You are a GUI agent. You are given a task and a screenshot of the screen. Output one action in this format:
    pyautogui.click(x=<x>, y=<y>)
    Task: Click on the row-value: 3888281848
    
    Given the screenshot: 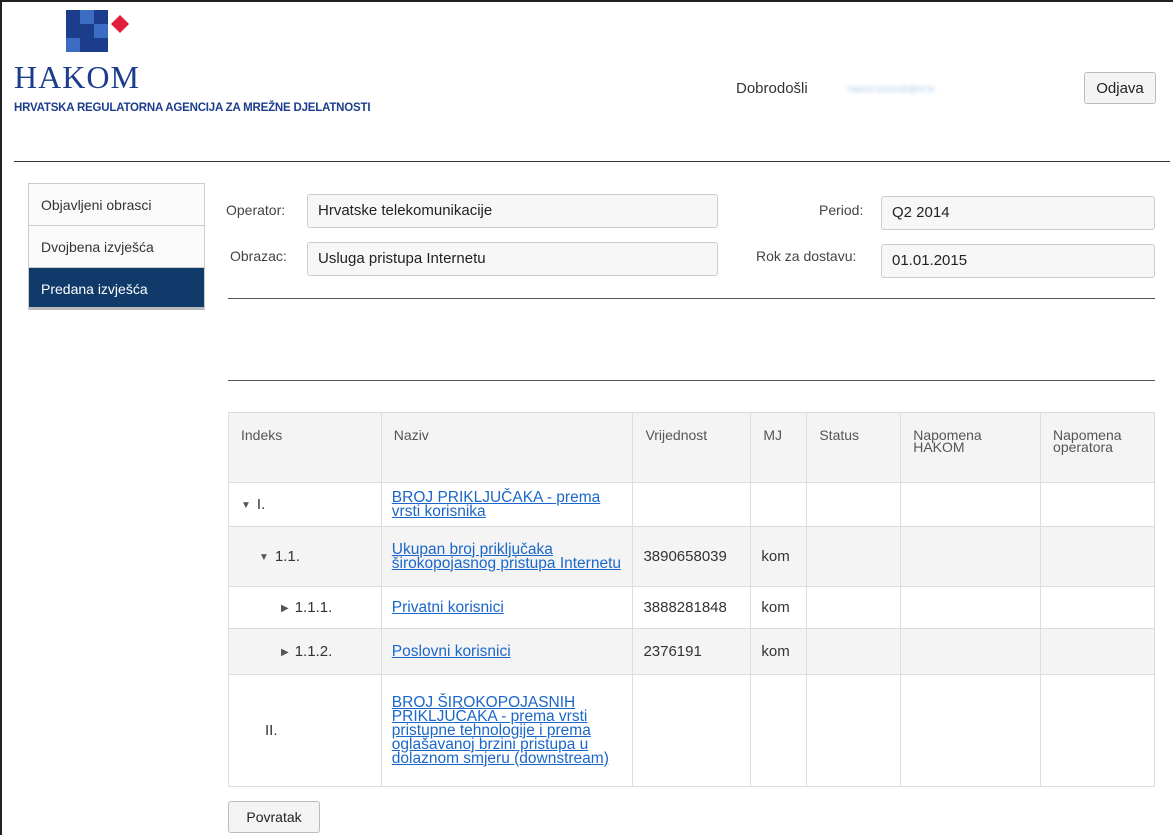 What is the action you would take?
    pyautogui.click(x=692, y=607)
    